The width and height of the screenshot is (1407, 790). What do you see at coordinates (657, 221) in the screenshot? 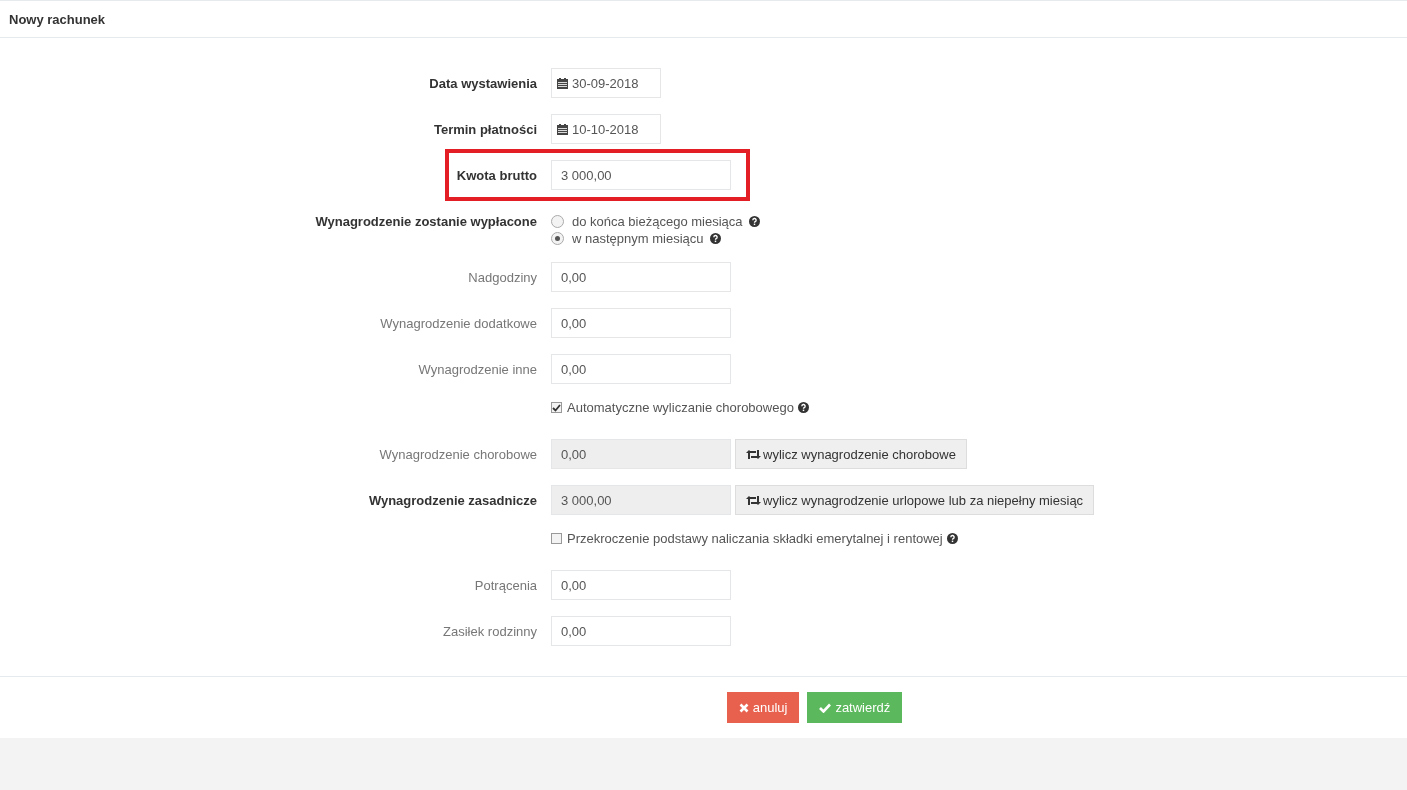
I see `option-label: do końca bieżącego miesiąca` at bounding box center [657, 221].